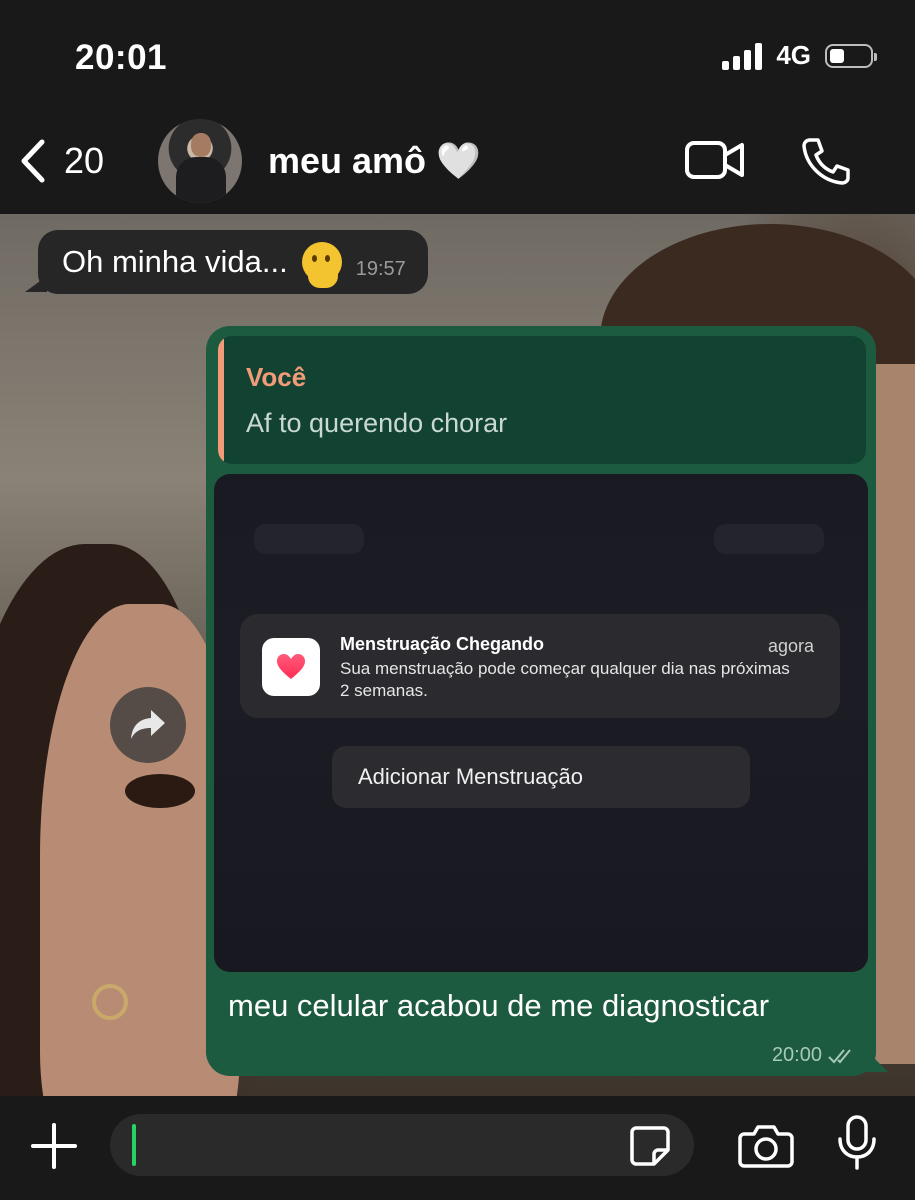 Image resolution: width=915 pixels, height=1200 pixels. I want to click on phone-icon, so click(826, 161).